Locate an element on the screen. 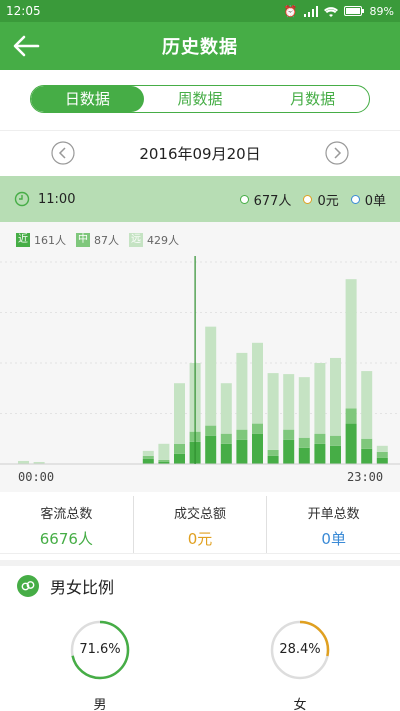 The width and height of the screenshot is (400, 711). tab-week: 周数据 is located at coordinates (200, 99).